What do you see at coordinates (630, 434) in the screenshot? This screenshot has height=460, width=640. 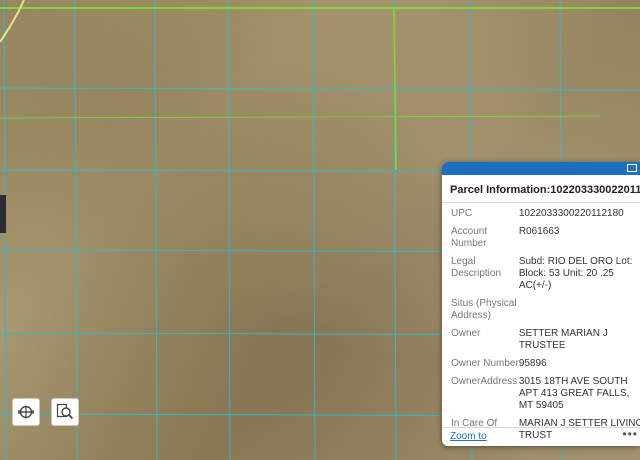 I see `more-options-icon: •••` at bounding box center [630, 434].